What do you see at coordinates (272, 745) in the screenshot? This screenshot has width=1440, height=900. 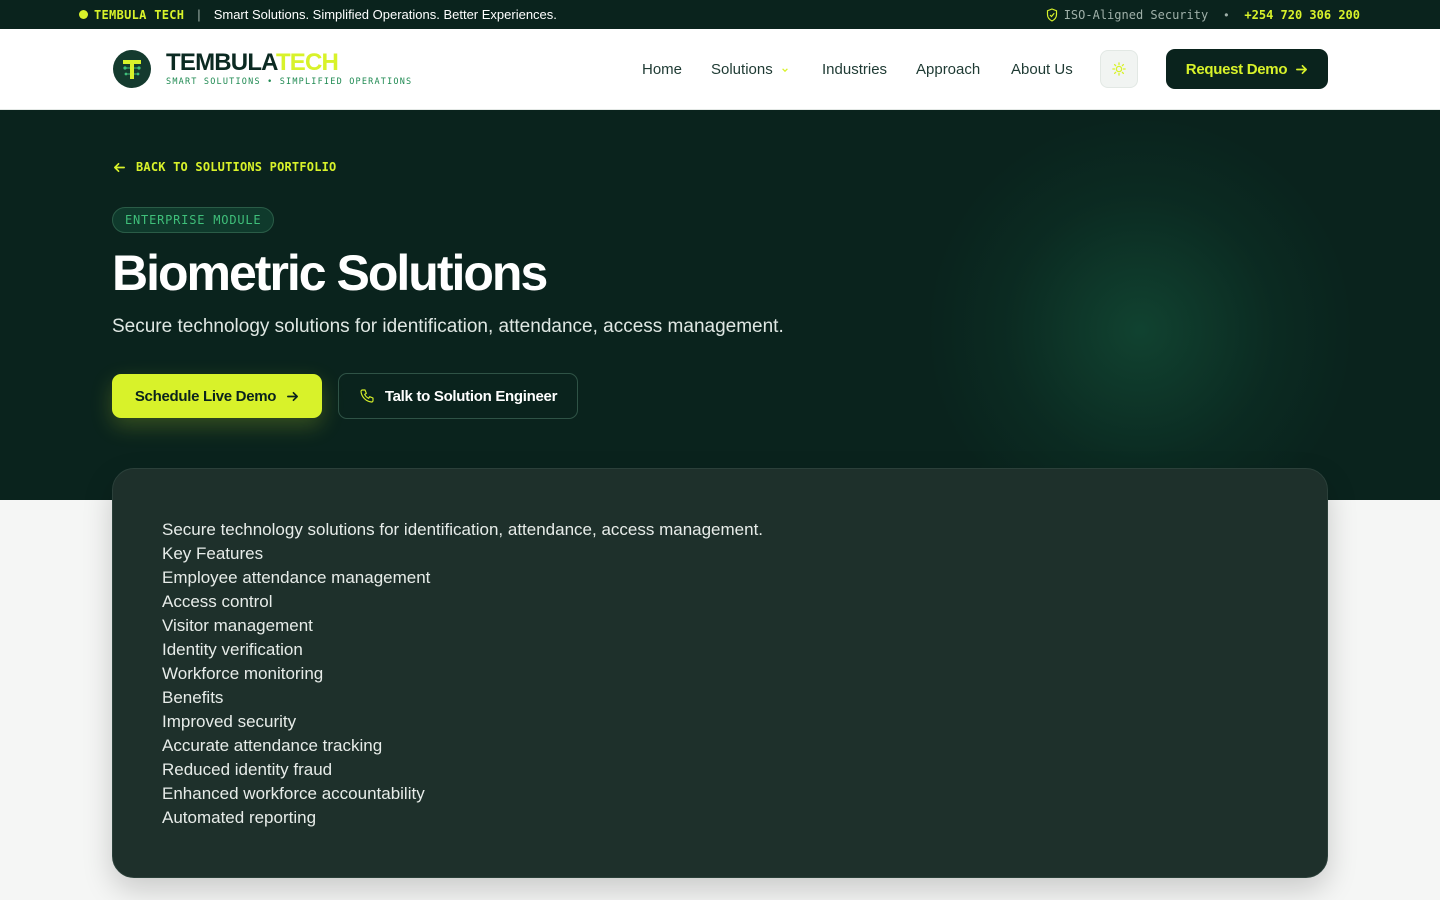 I see `content-line: Accurate attendance tracking` at bounding box center [272, 745].